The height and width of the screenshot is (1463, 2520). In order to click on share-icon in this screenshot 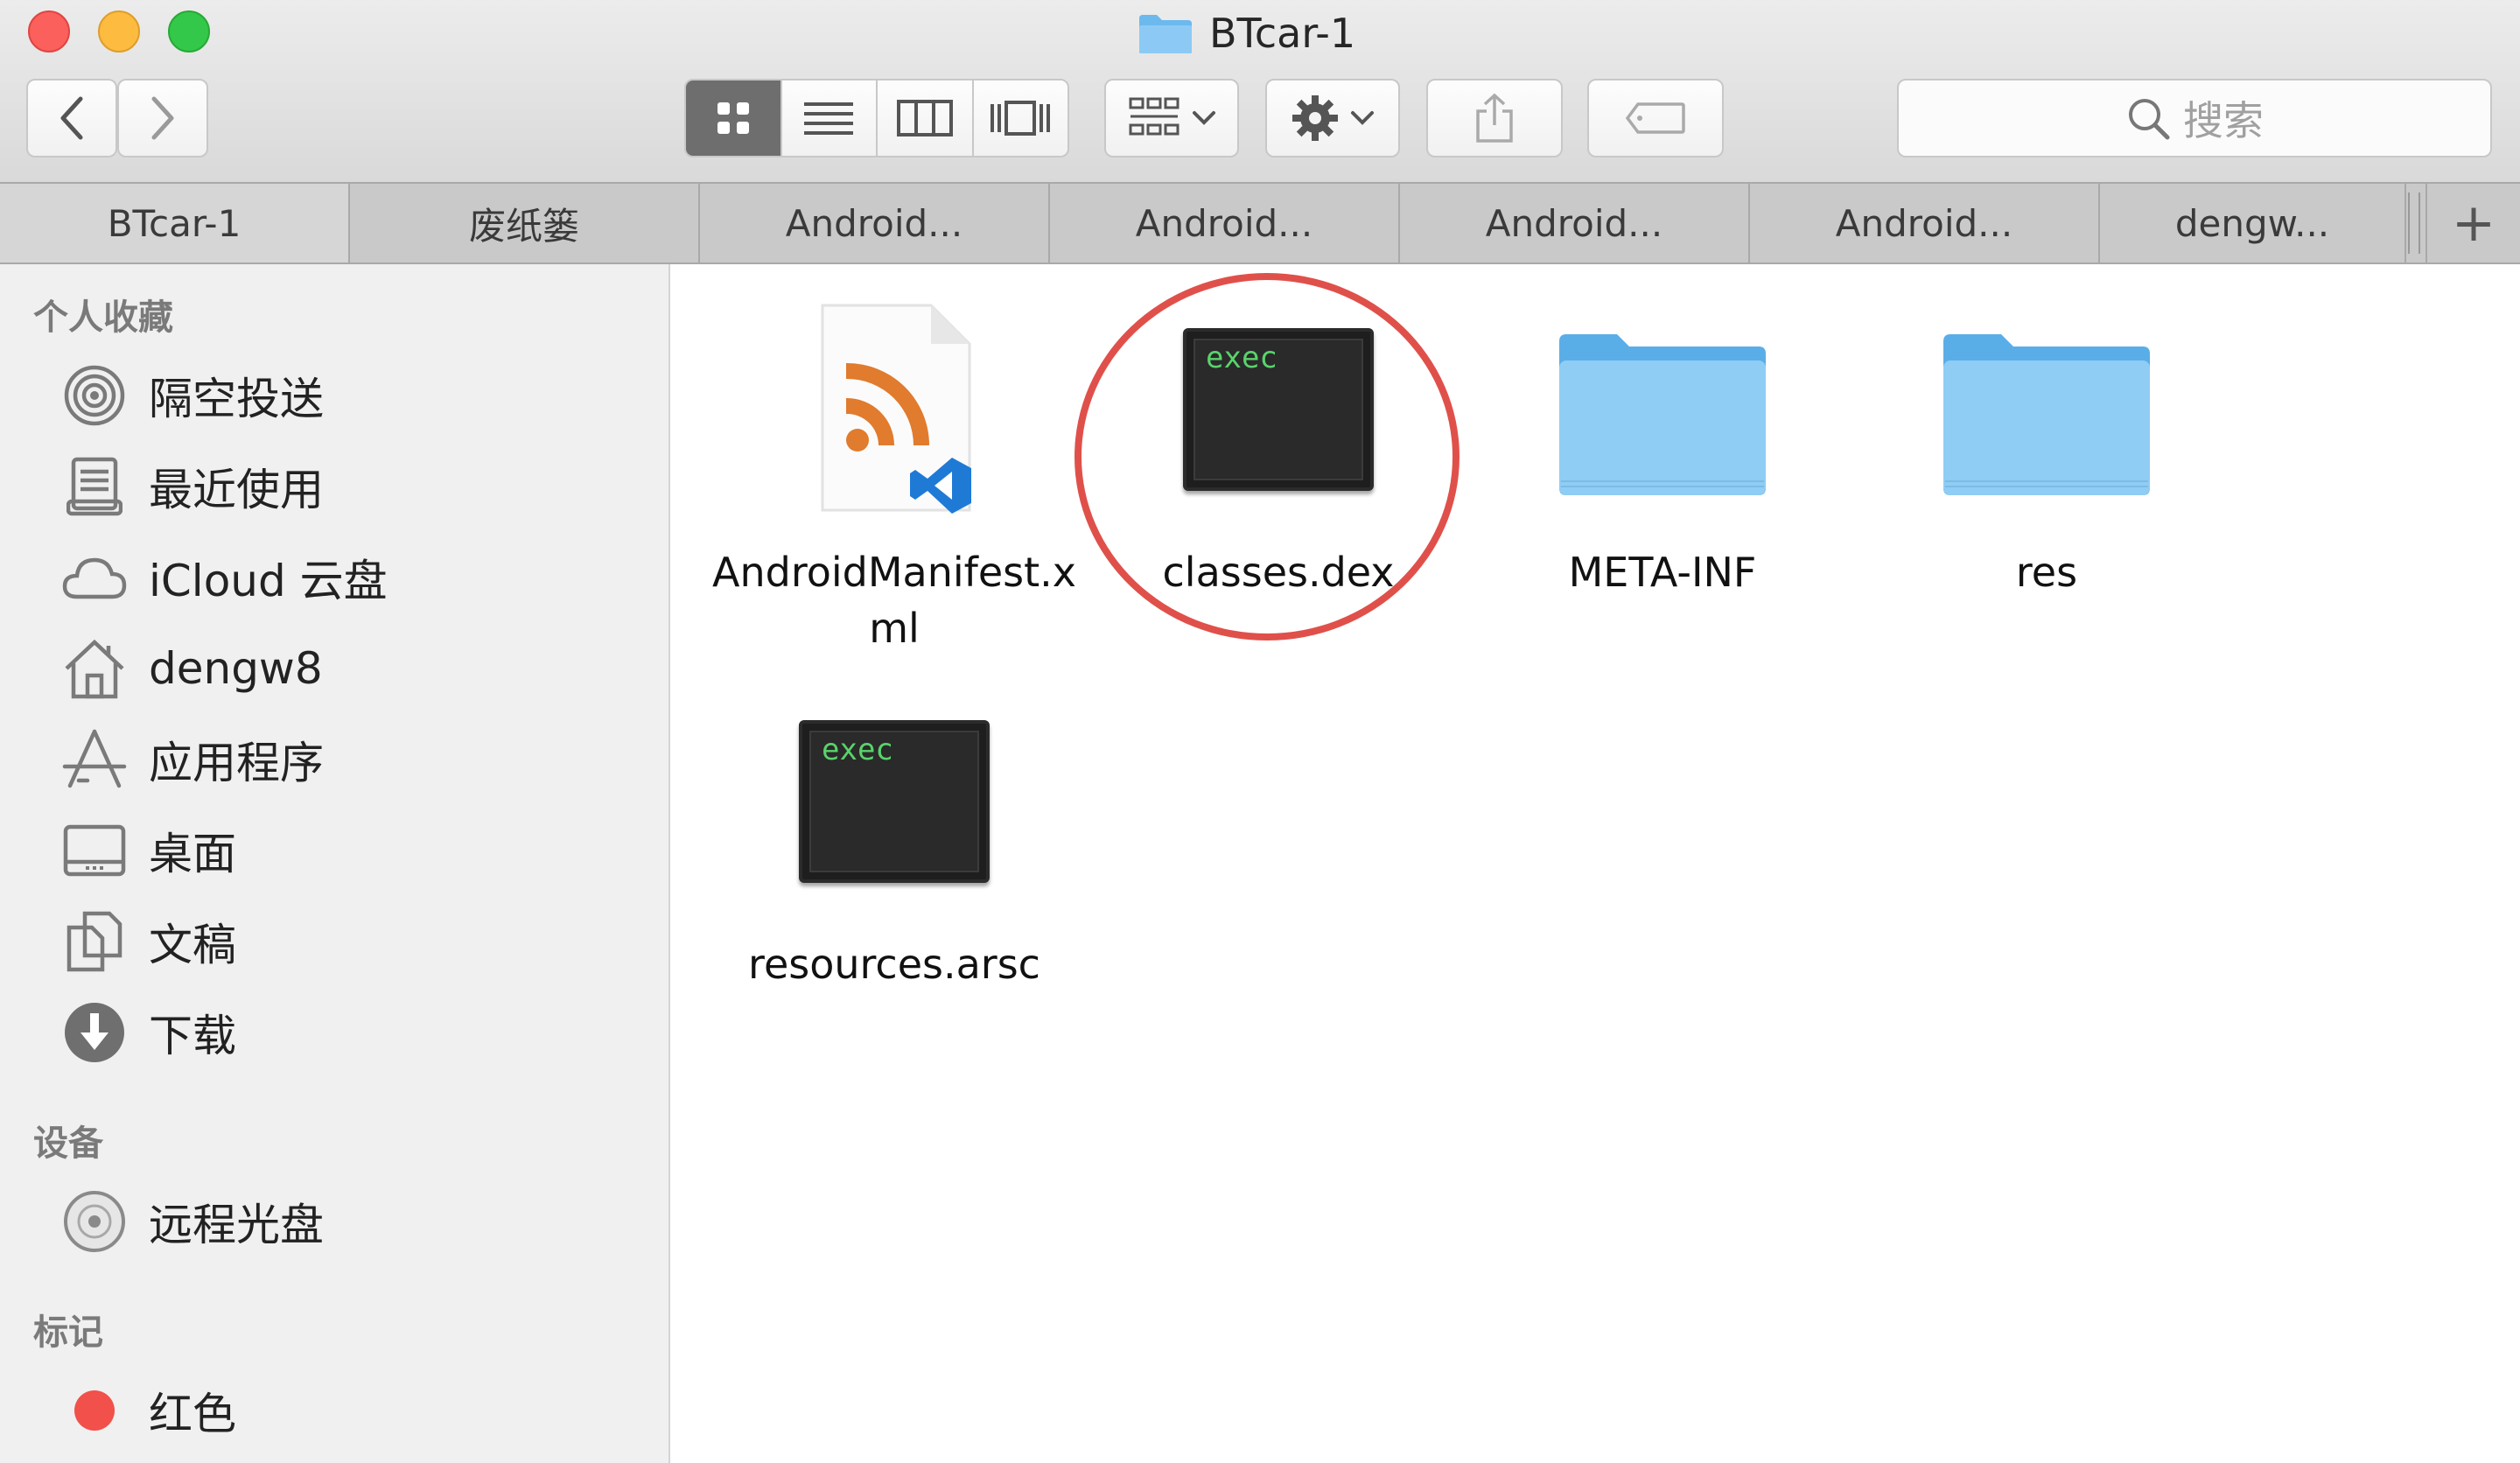, I will do `click(1494, 118)`.